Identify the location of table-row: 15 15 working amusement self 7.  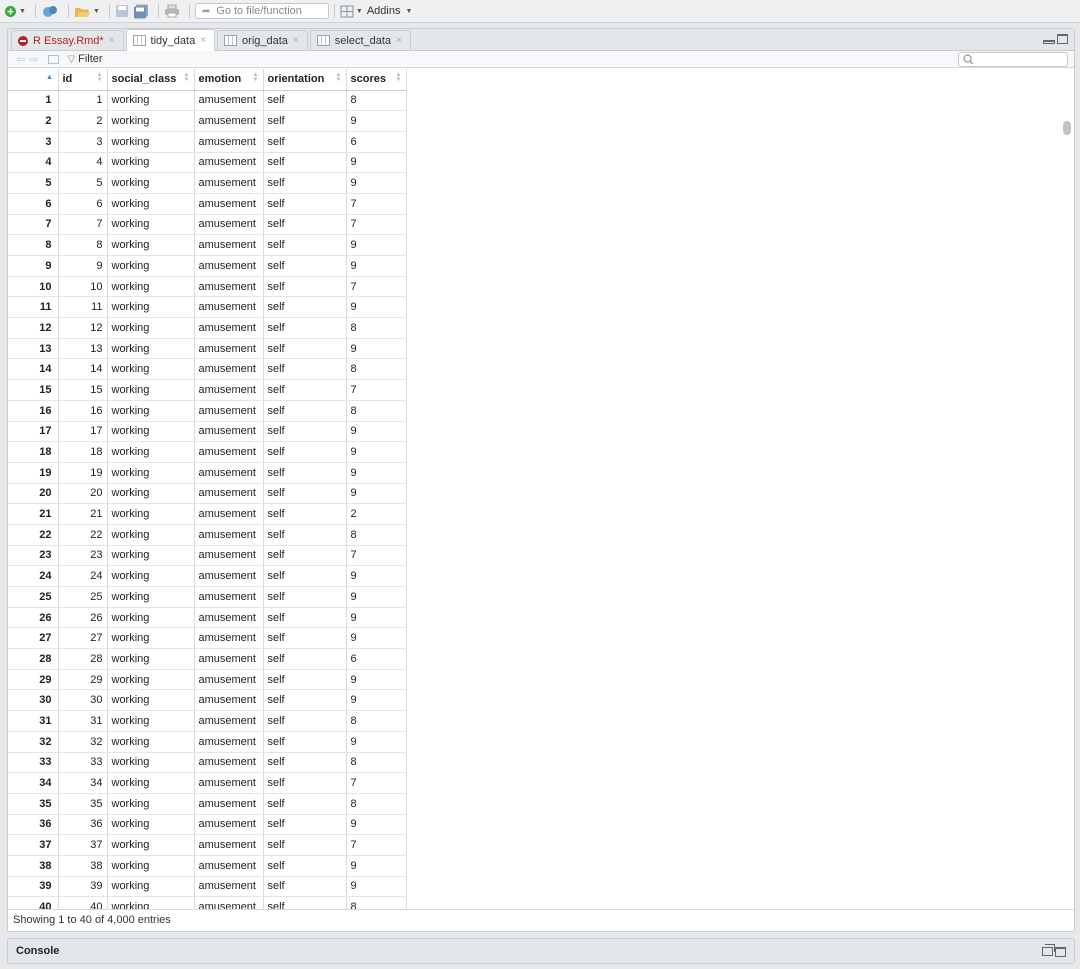
(207, 390).